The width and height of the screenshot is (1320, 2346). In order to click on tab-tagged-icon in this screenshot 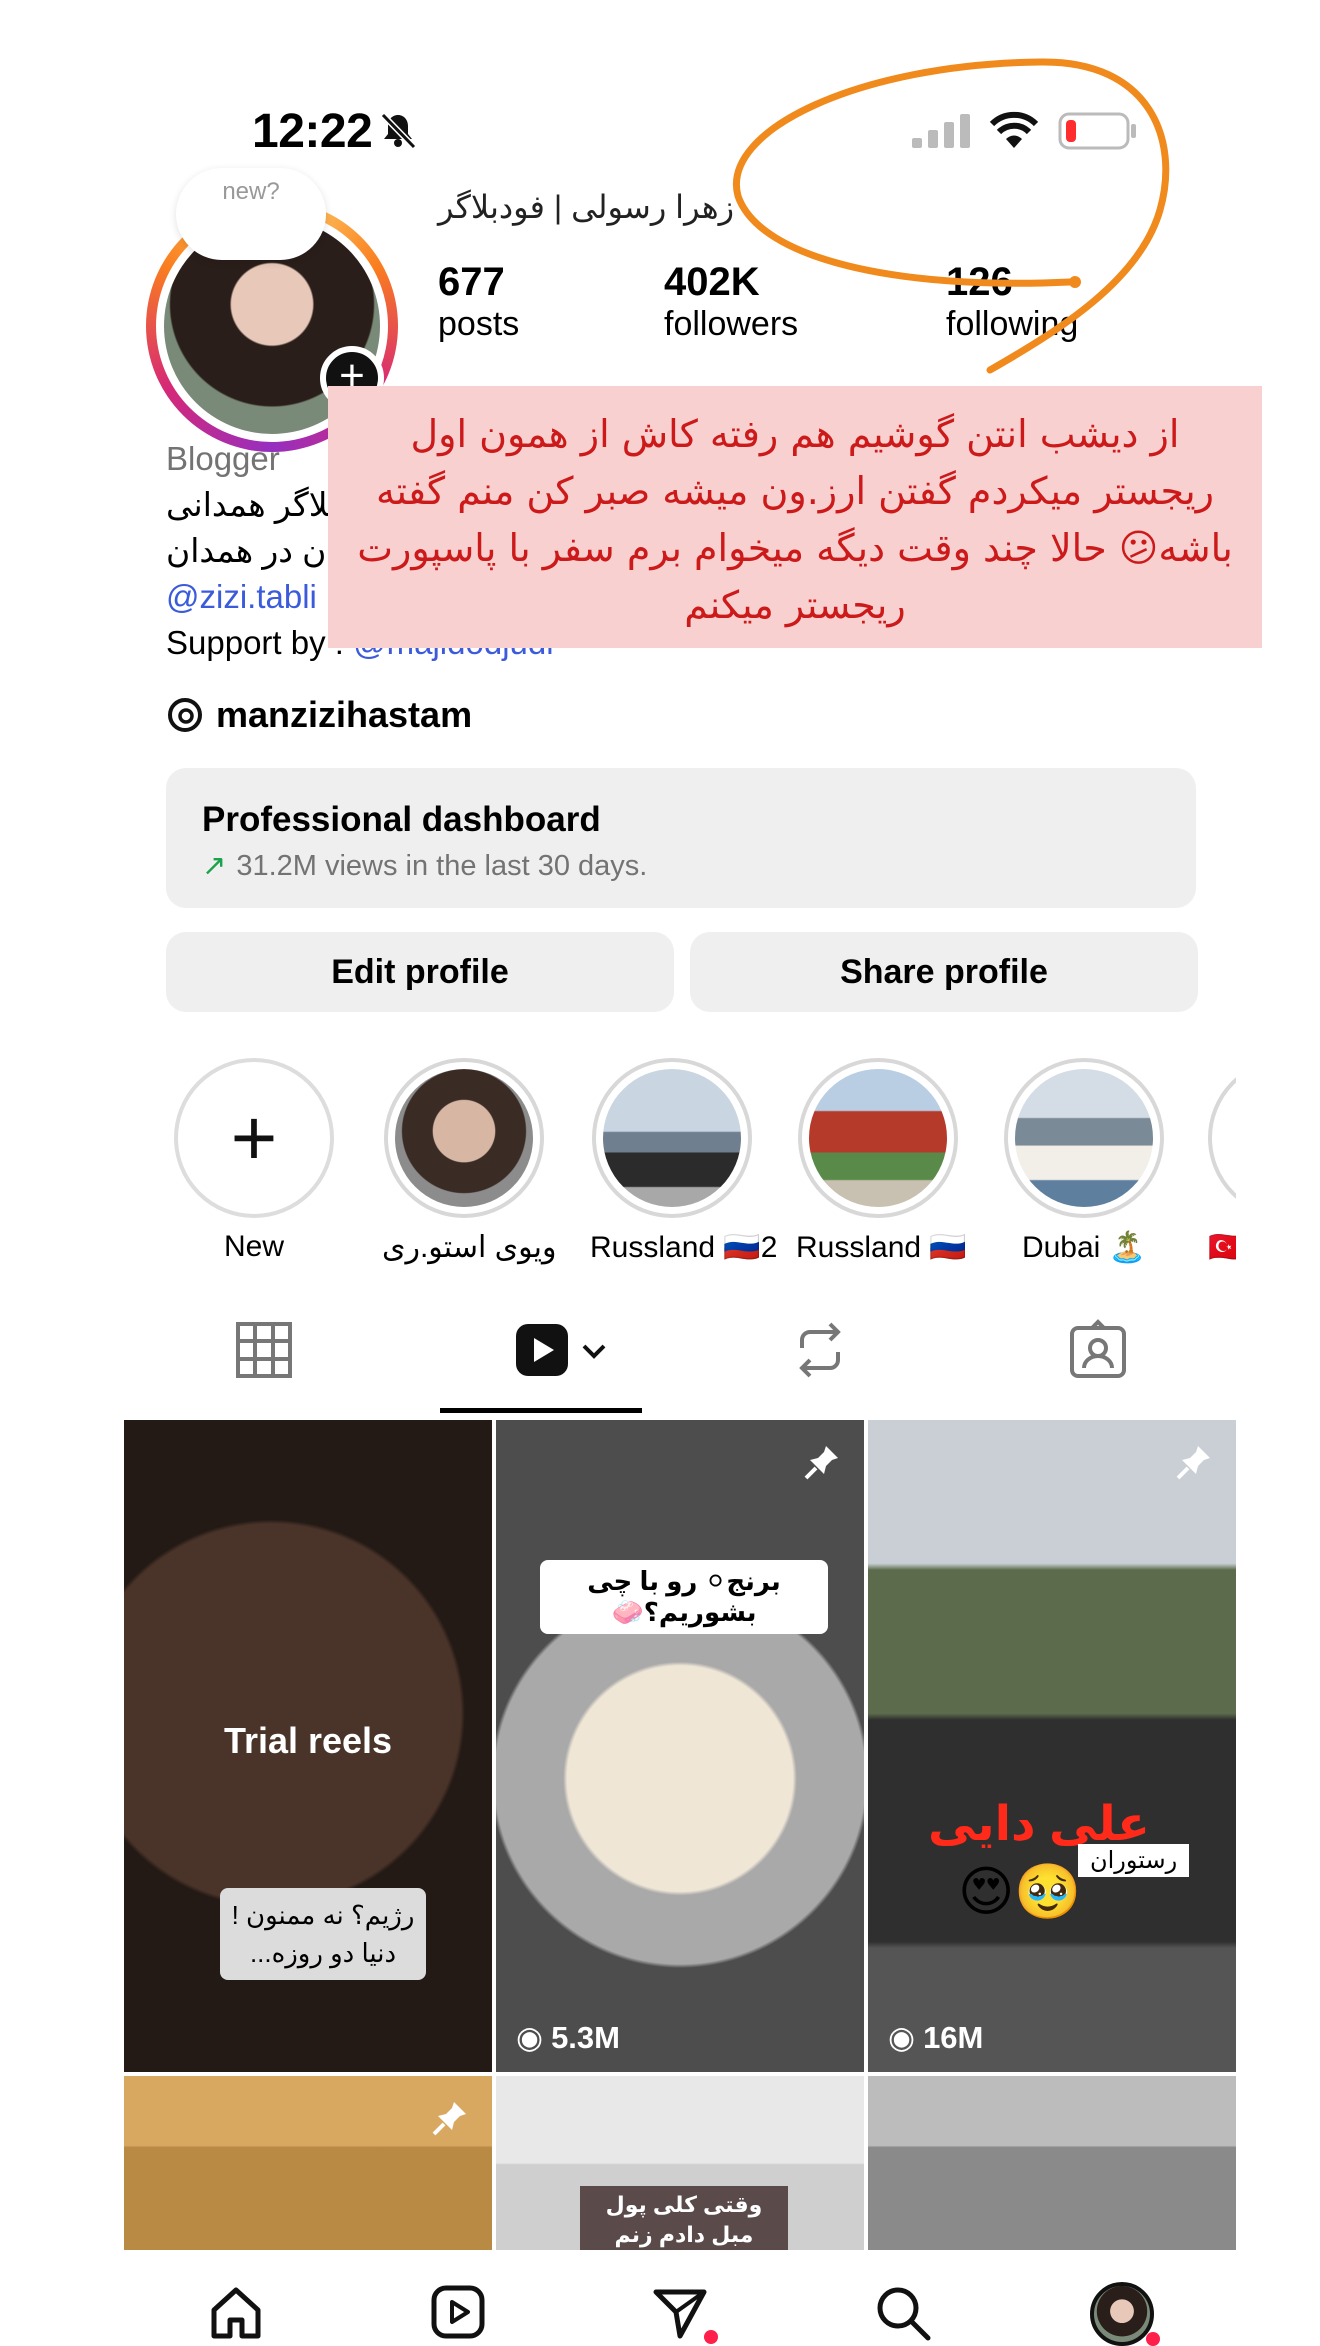, I will do `click(1098, 1350)`.